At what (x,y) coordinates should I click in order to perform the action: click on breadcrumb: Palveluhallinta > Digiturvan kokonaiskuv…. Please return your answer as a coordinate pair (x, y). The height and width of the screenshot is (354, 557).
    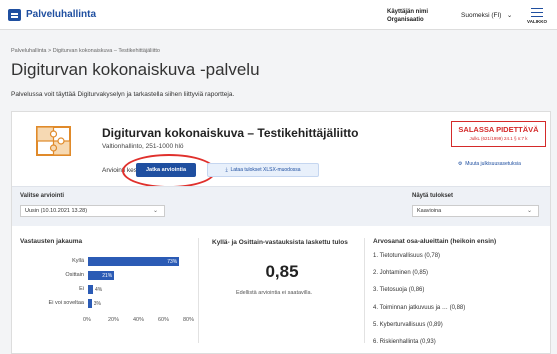
    Looking at the image, I should click on (85, 51).